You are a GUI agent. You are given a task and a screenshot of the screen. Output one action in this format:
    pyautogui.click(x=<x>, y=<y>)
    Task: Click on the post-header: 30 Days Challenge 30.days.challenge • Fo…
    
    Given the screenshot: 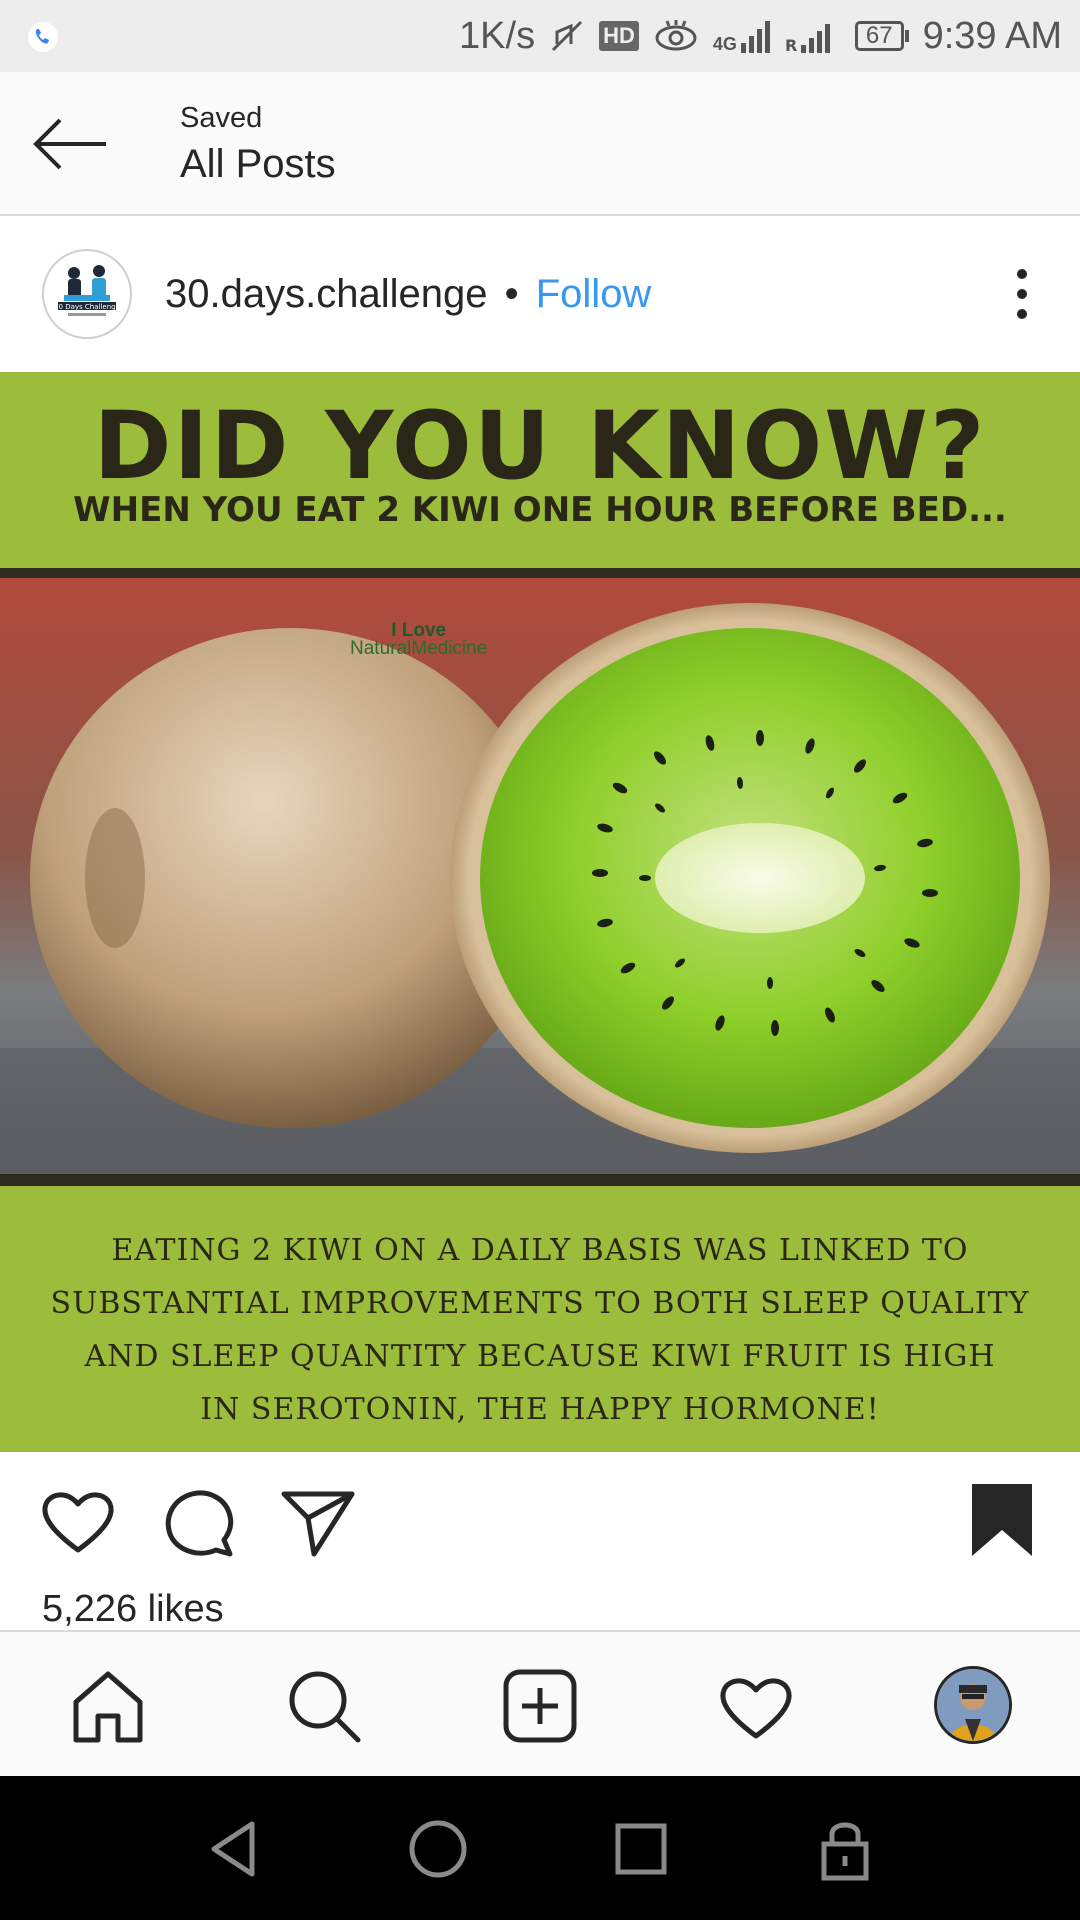 What is the action you would take?
    pyautogui.click(x=540, y=294)
    